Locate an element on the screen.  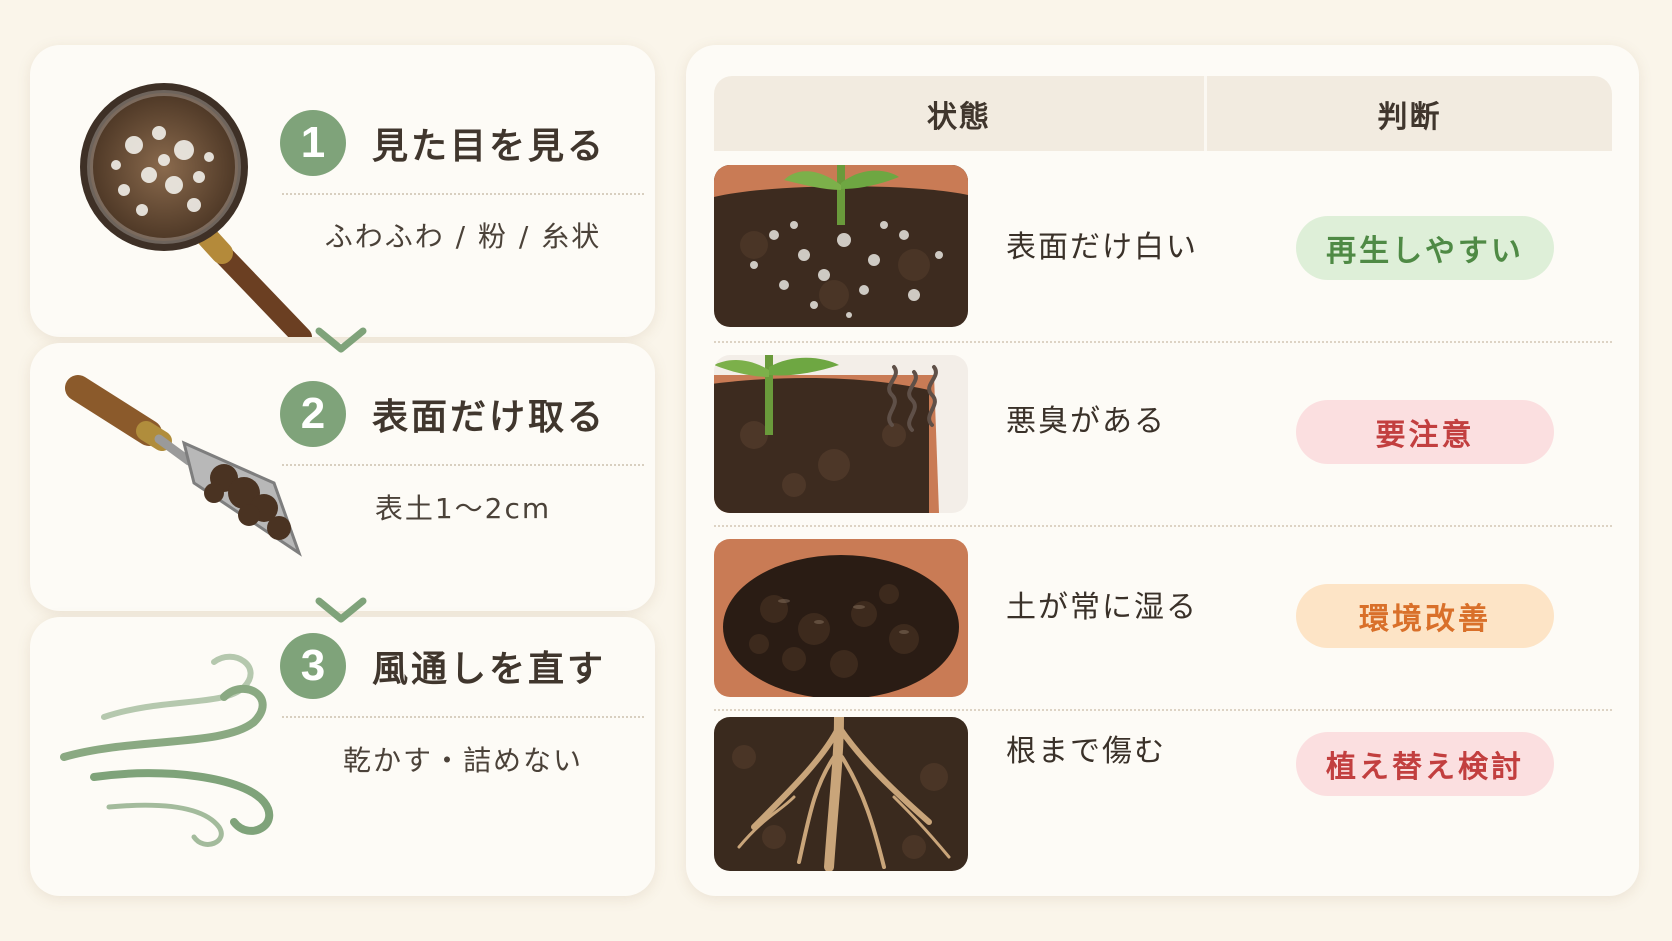
judgment-badge: 植え替え検討 is located at coordinates (1425, 764).